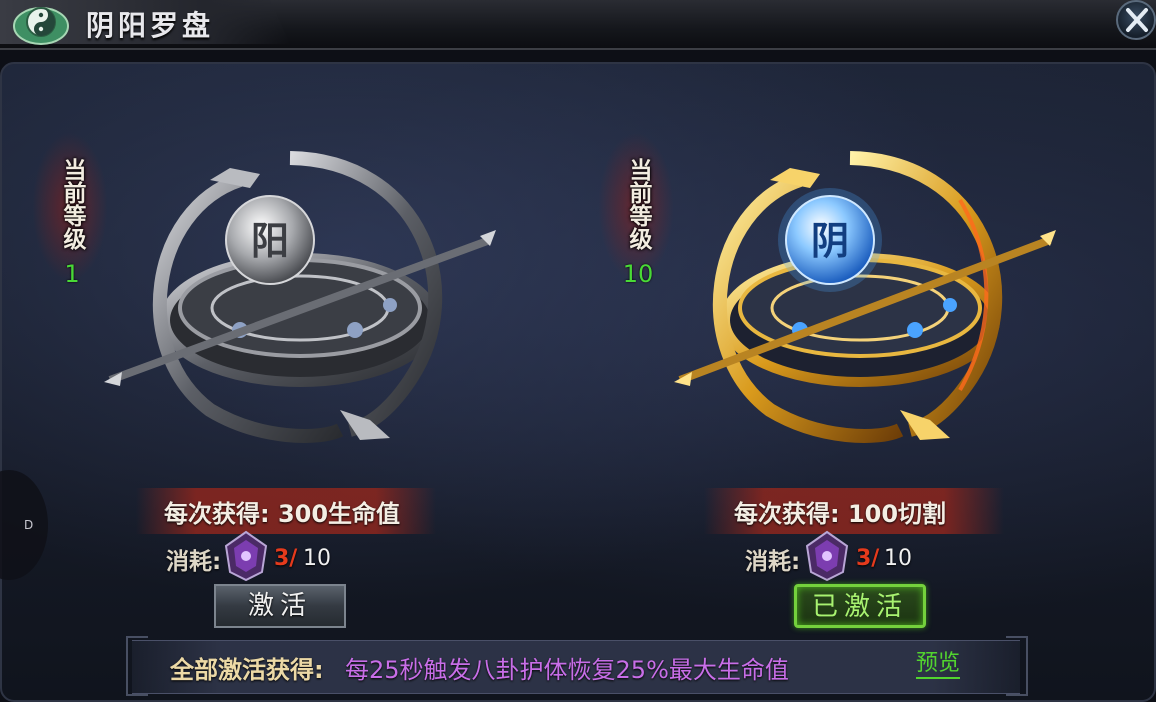 The image size is (1156, 702). What do you see at coordinates (638, 274) in the screenshot?
I see `level-value: 10` at bounding box center [638, 274].